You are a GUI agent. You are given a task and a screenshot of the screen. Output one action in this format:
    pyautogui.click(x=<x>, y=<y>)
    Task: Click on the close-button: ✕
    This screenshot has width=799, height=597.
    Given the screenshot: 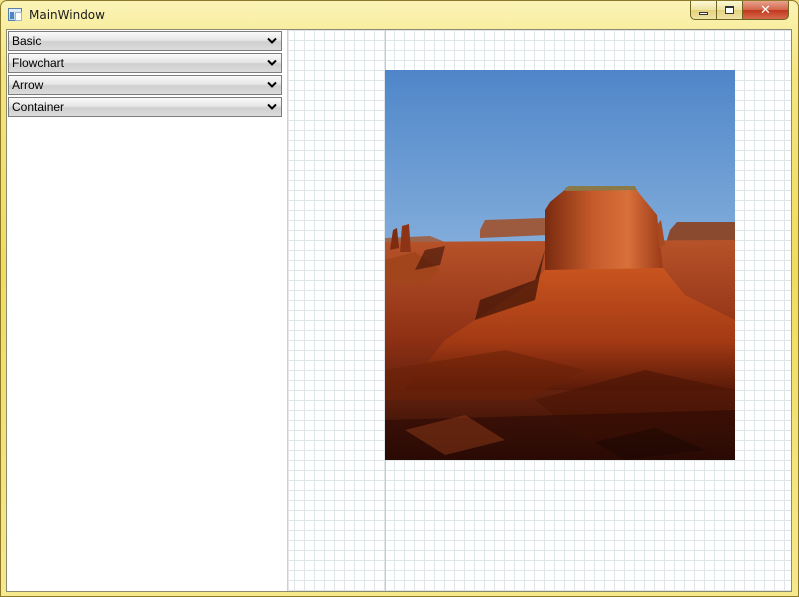 What is the action you would take?
    pyautogui.click(x=766, y=10)
    